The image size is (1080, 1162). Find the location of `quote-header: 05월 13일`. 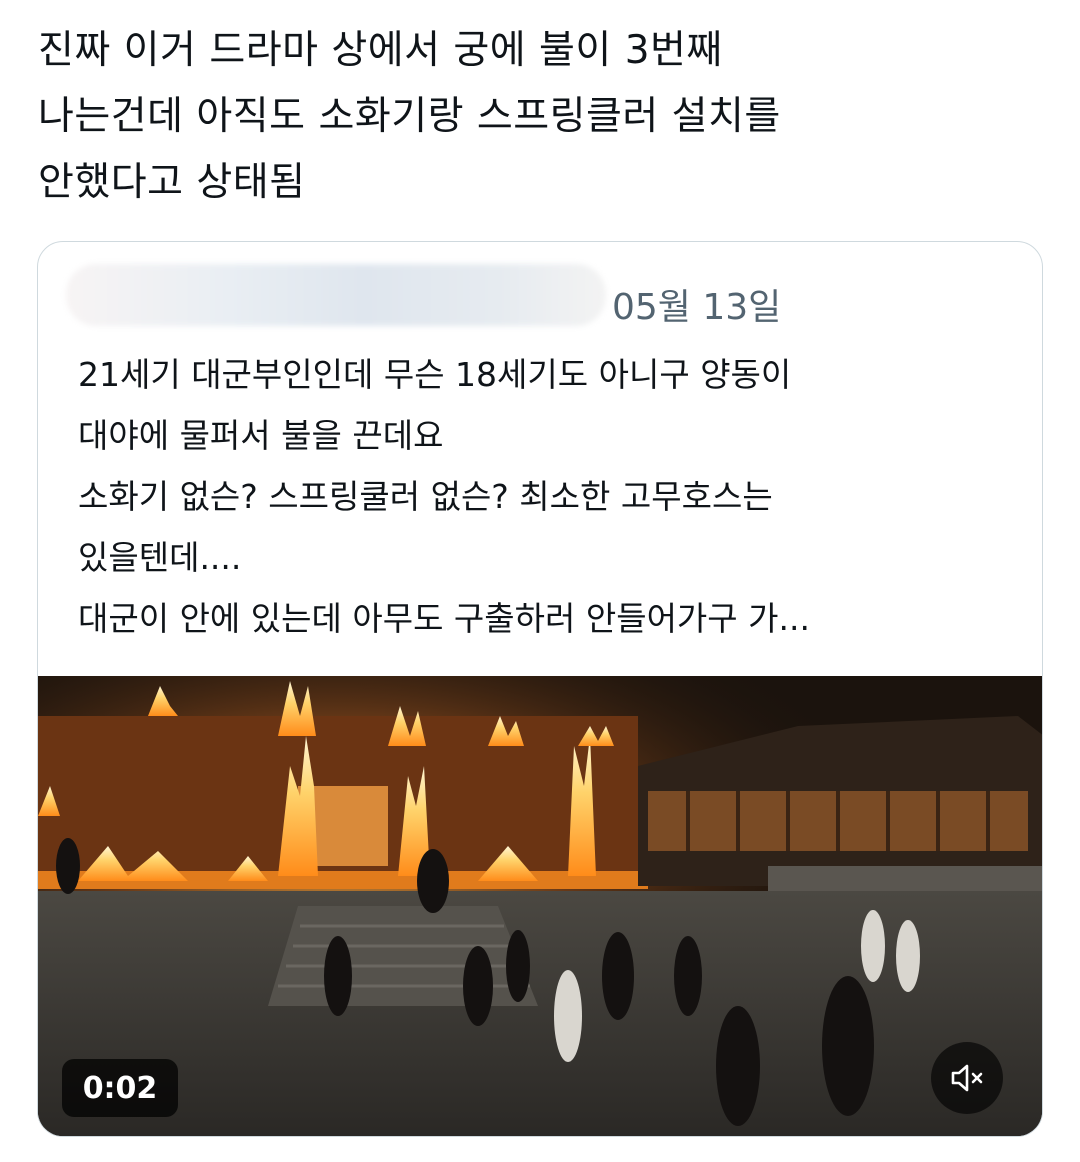

quote-header: 05월 13일 is located at coordinates (540, 297).